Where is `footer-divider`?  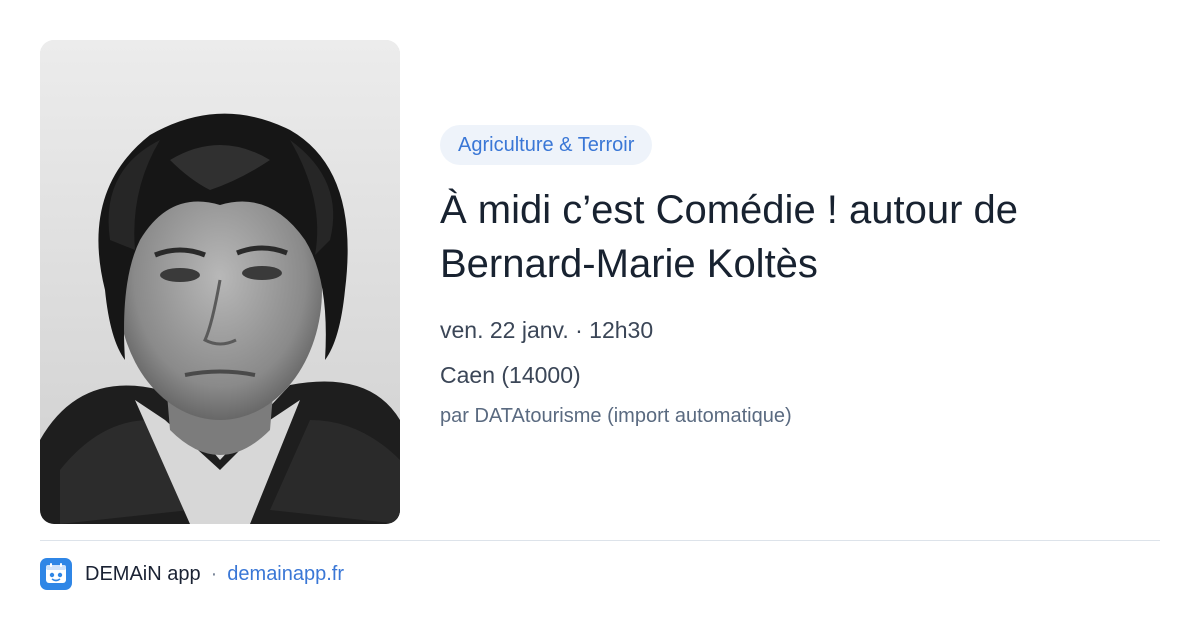 footer-divider is located at coordinates (600, 540).